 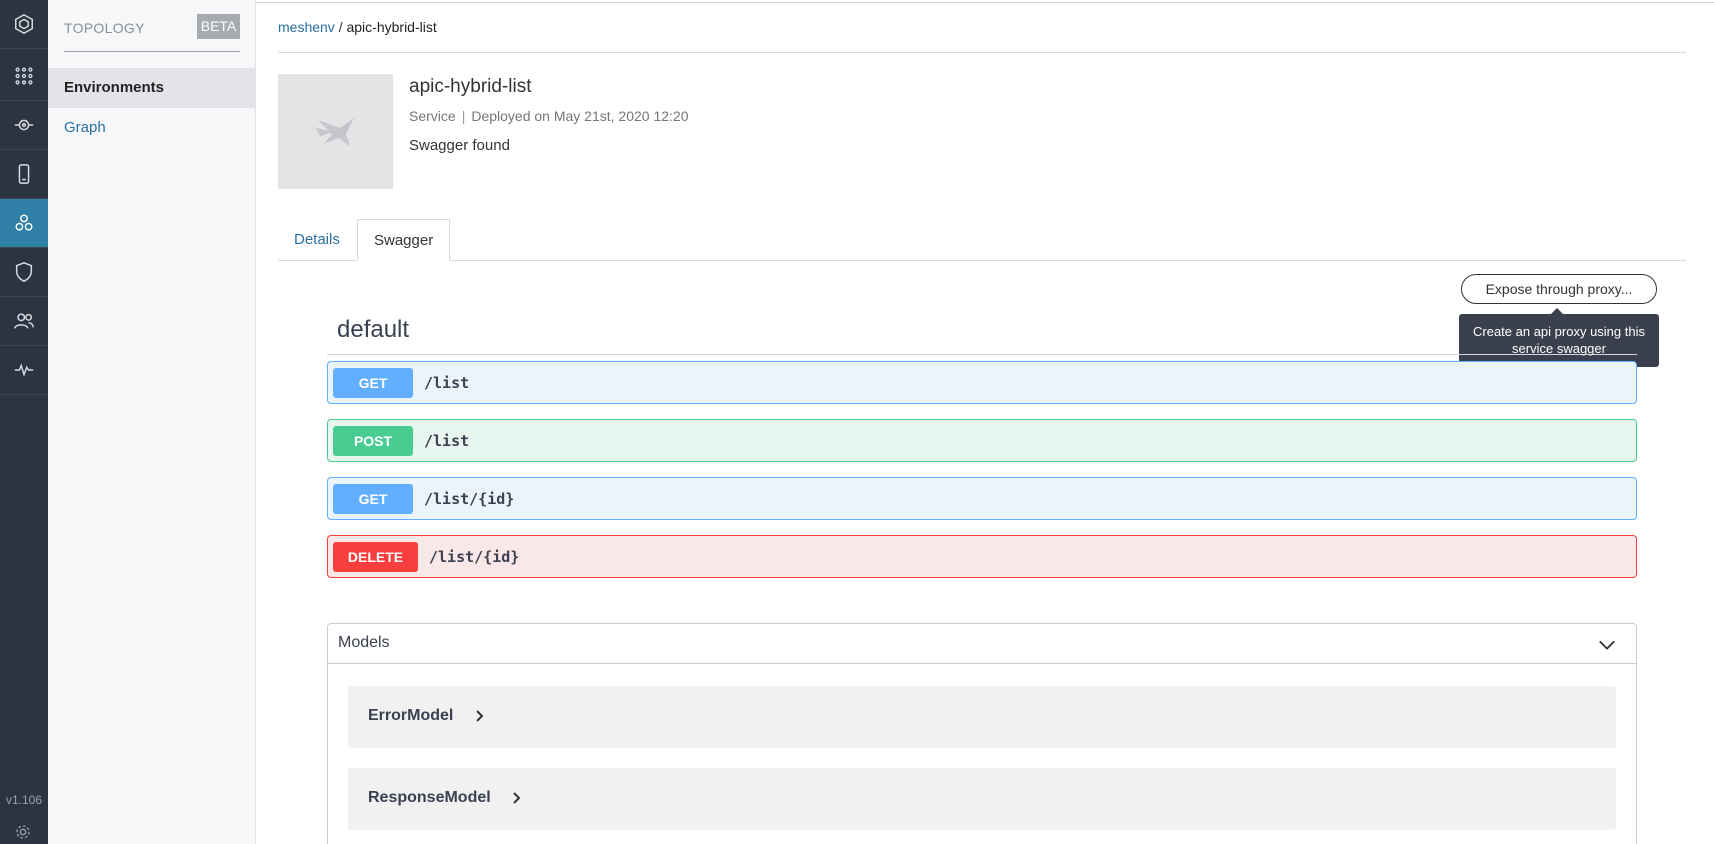 I want to click on swagger-group-title: default, so click(x=373, y=330).